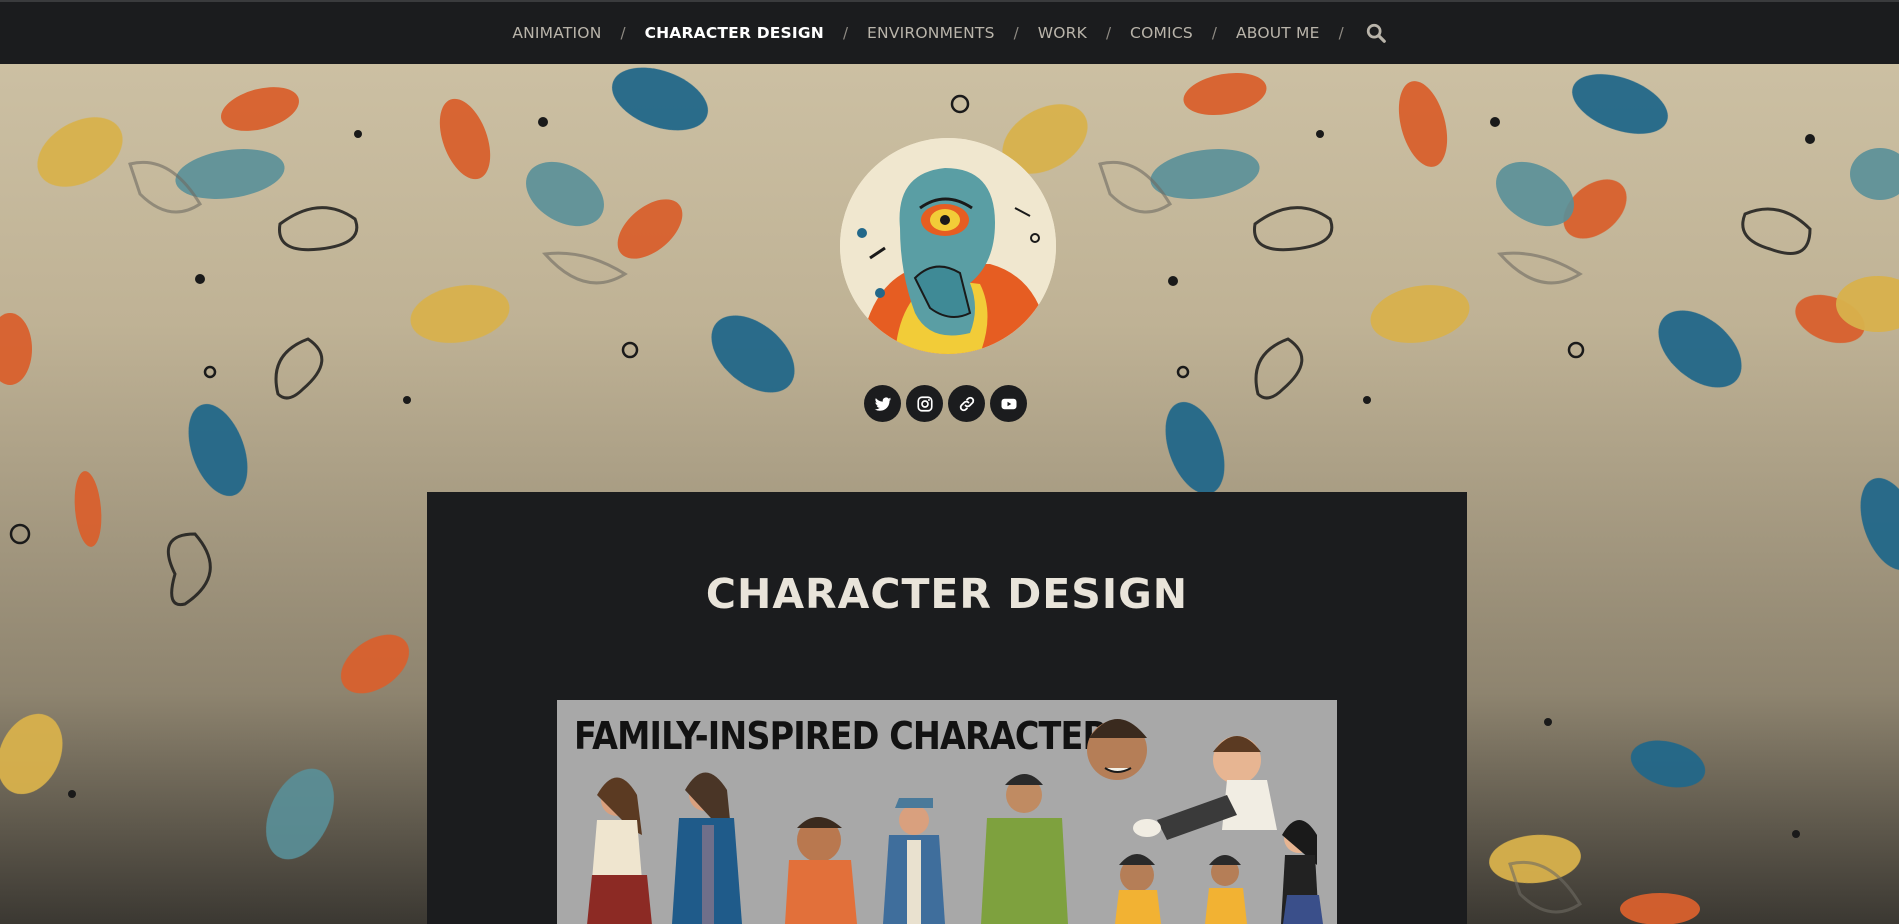 This screenshot has height=924, width=1899. I want to click on instagram-button, so click(924, 403).